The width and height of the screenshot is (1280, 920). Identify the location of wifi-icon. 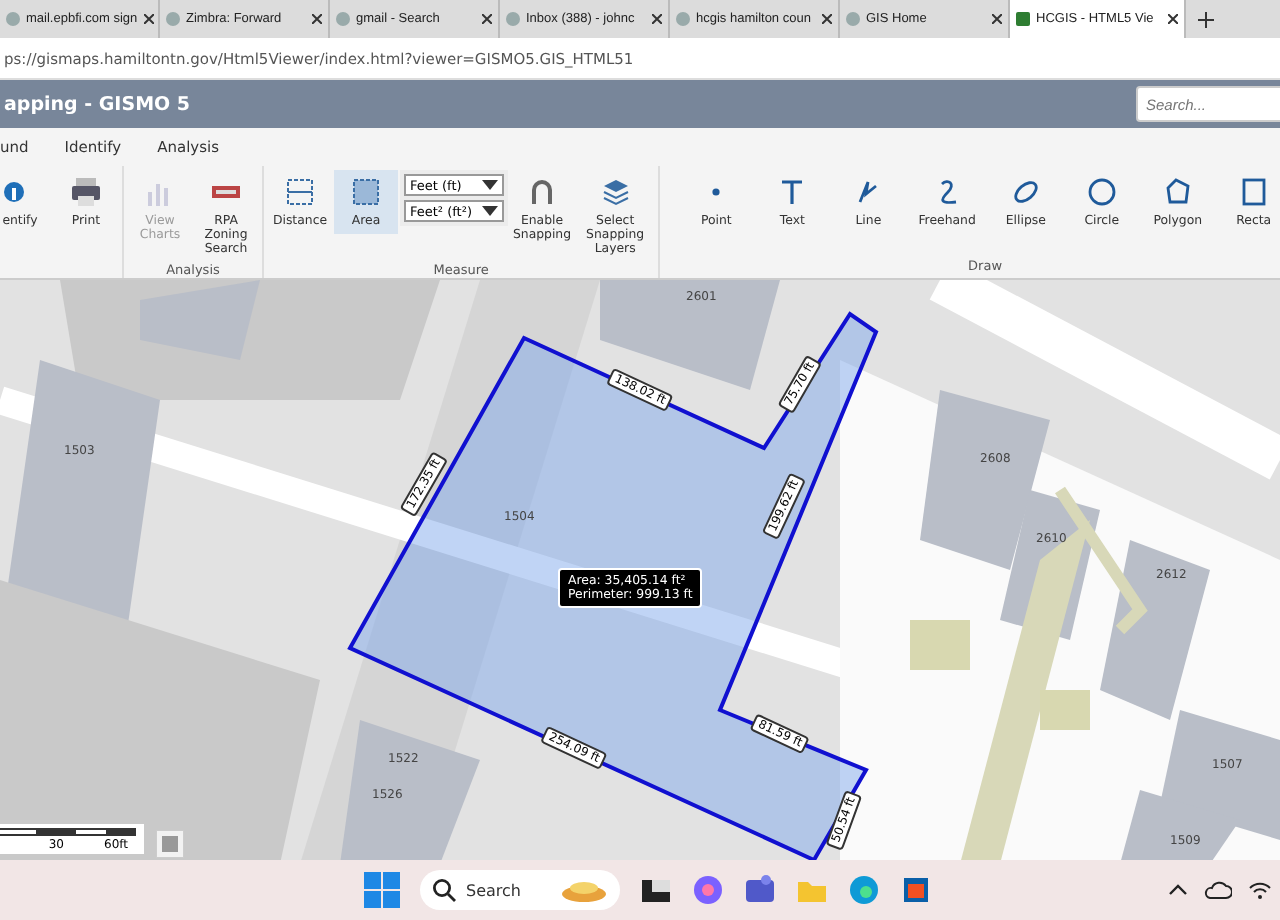
(1260, 890).